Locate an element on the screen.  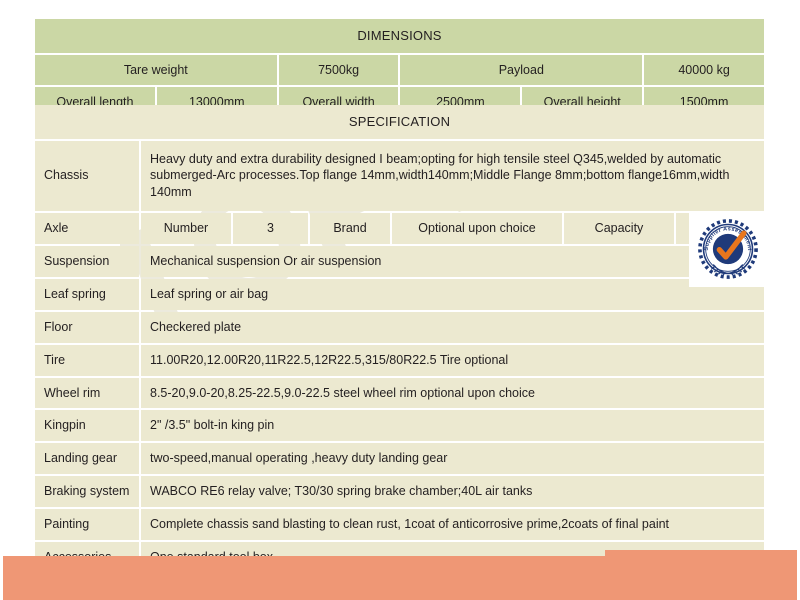
table-row: Kingpin 2" /3.5" bolt-in king pin is located at coordinates (399, 426).